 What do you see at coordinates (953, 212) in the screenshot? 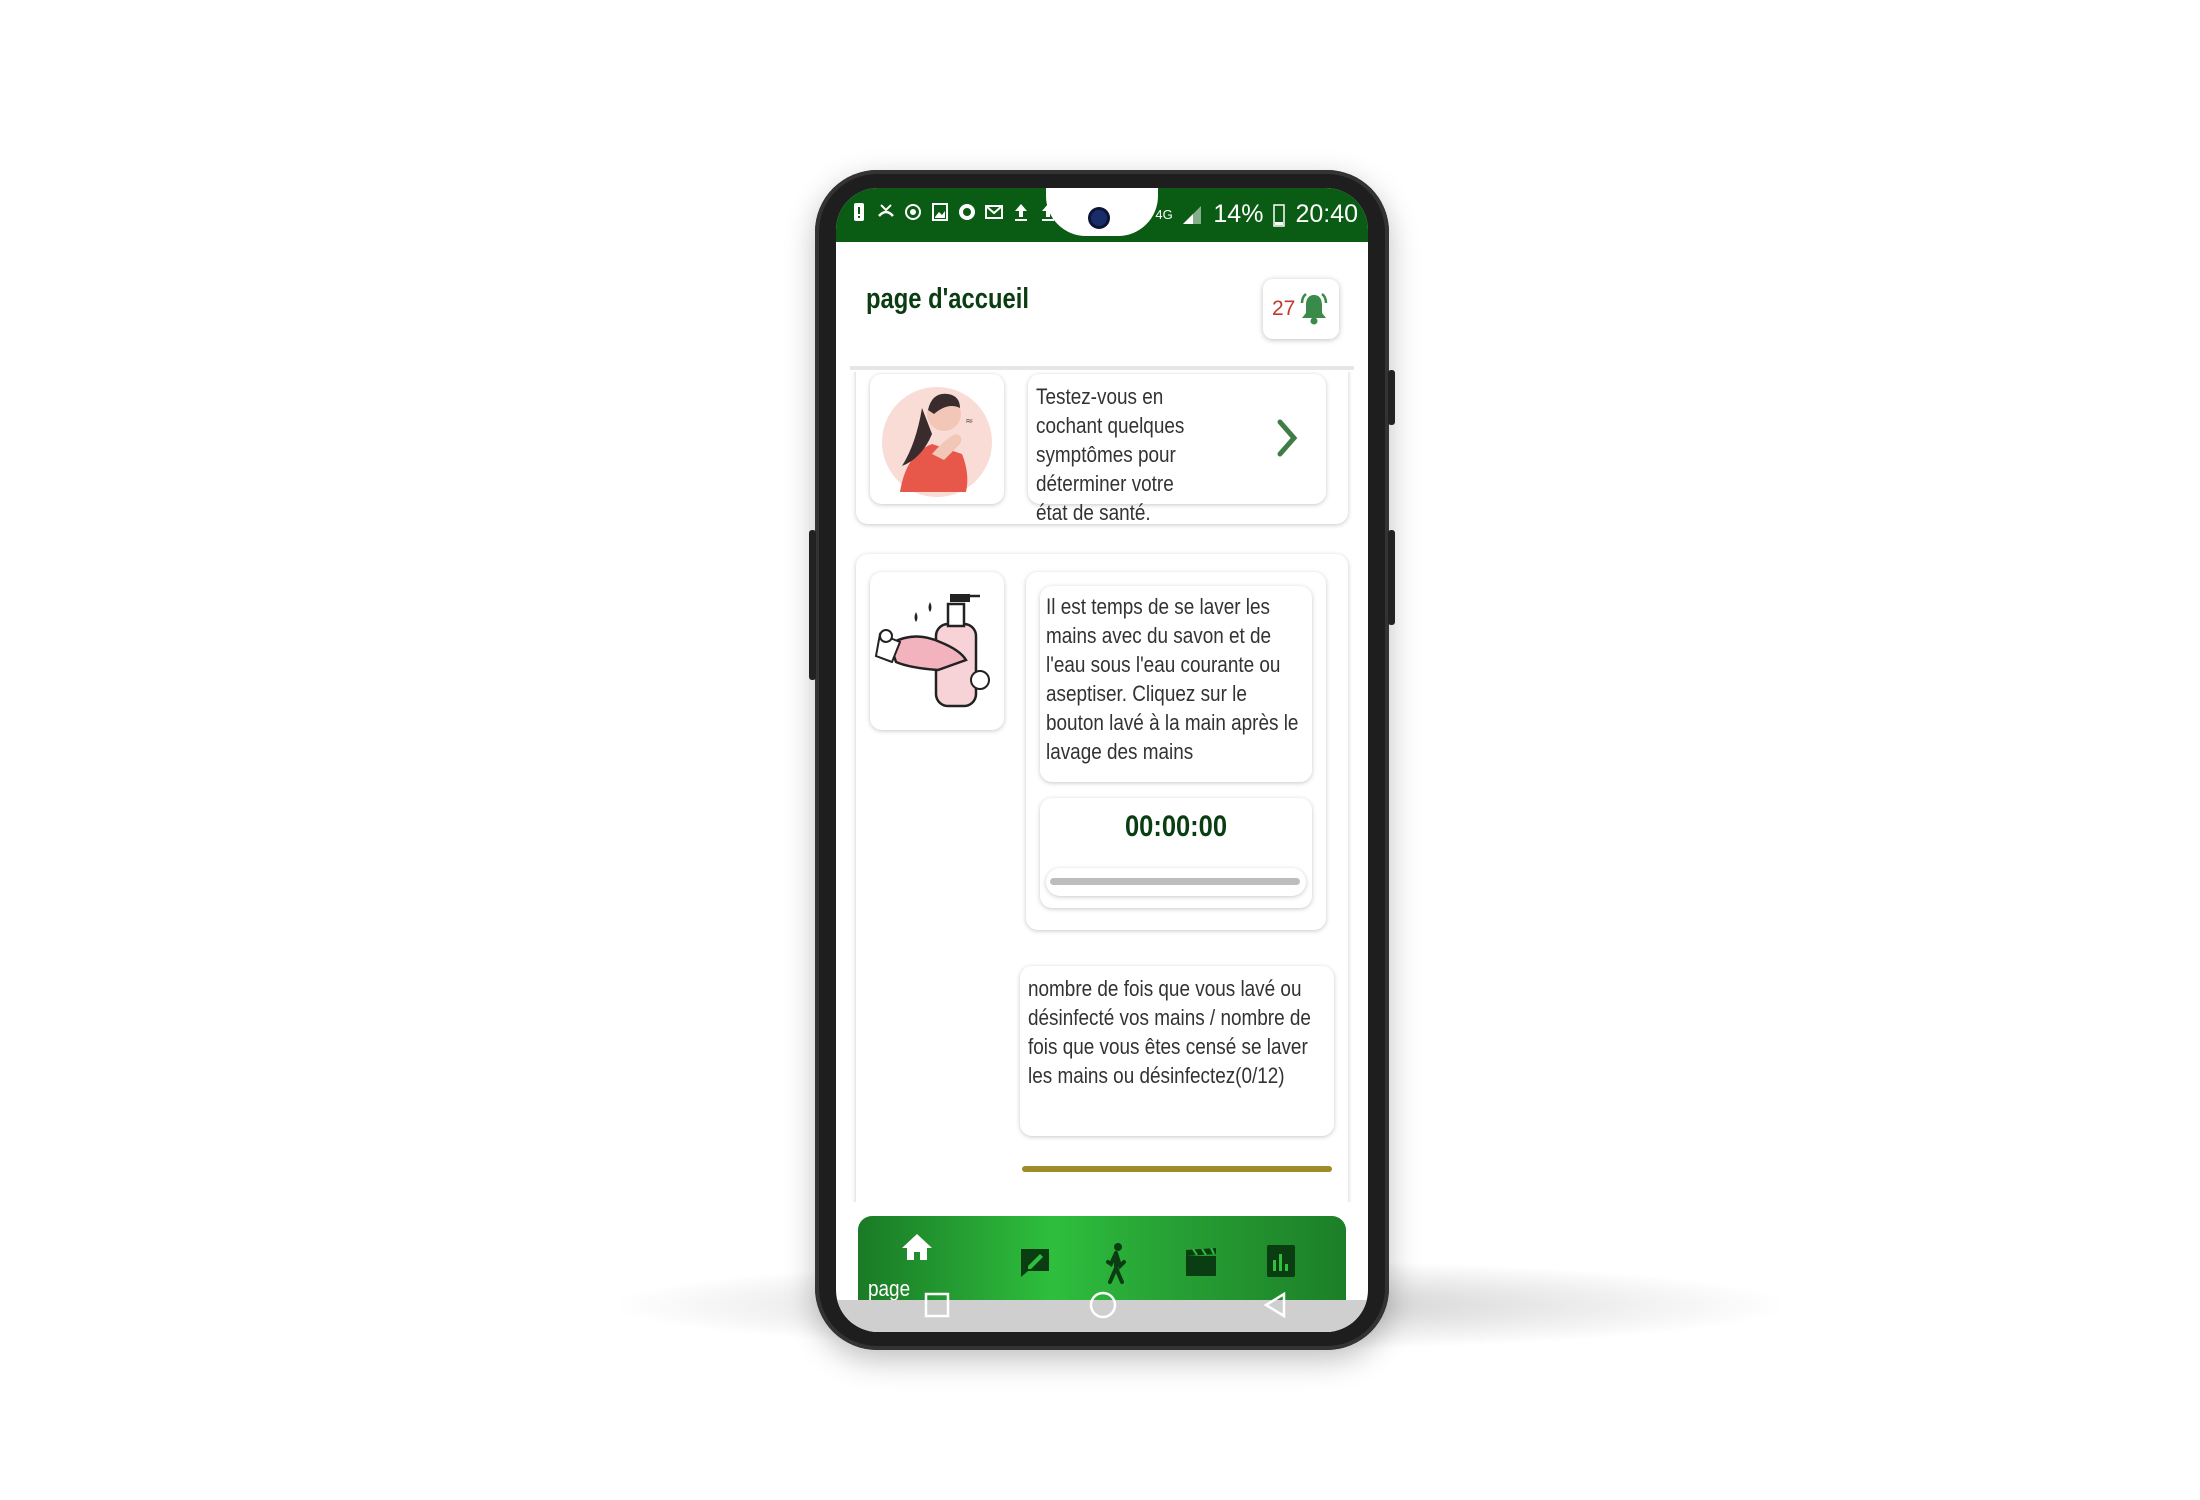
I see `notification-icons` at bounding box center [953, 212].